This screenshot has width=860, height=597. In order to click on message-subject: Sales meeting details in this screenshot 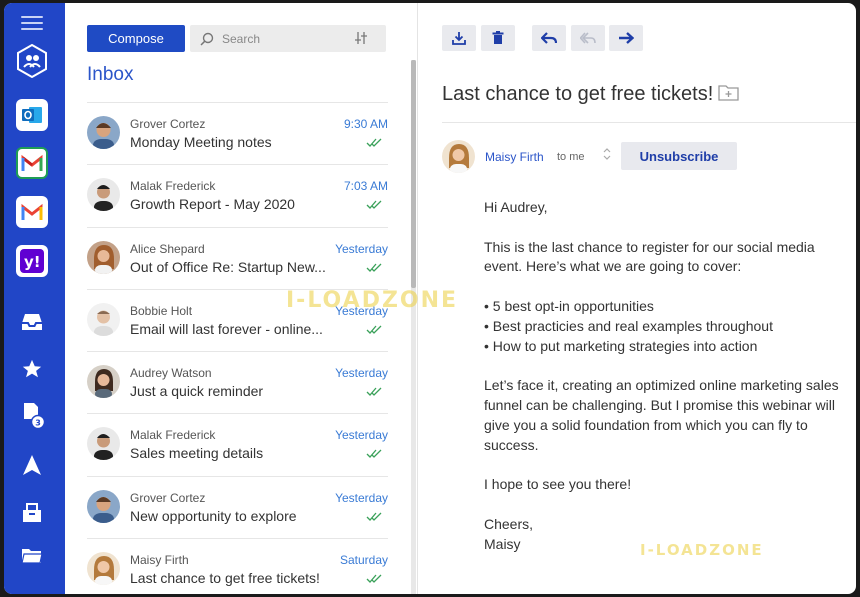, I will do `click(197, 453)`.